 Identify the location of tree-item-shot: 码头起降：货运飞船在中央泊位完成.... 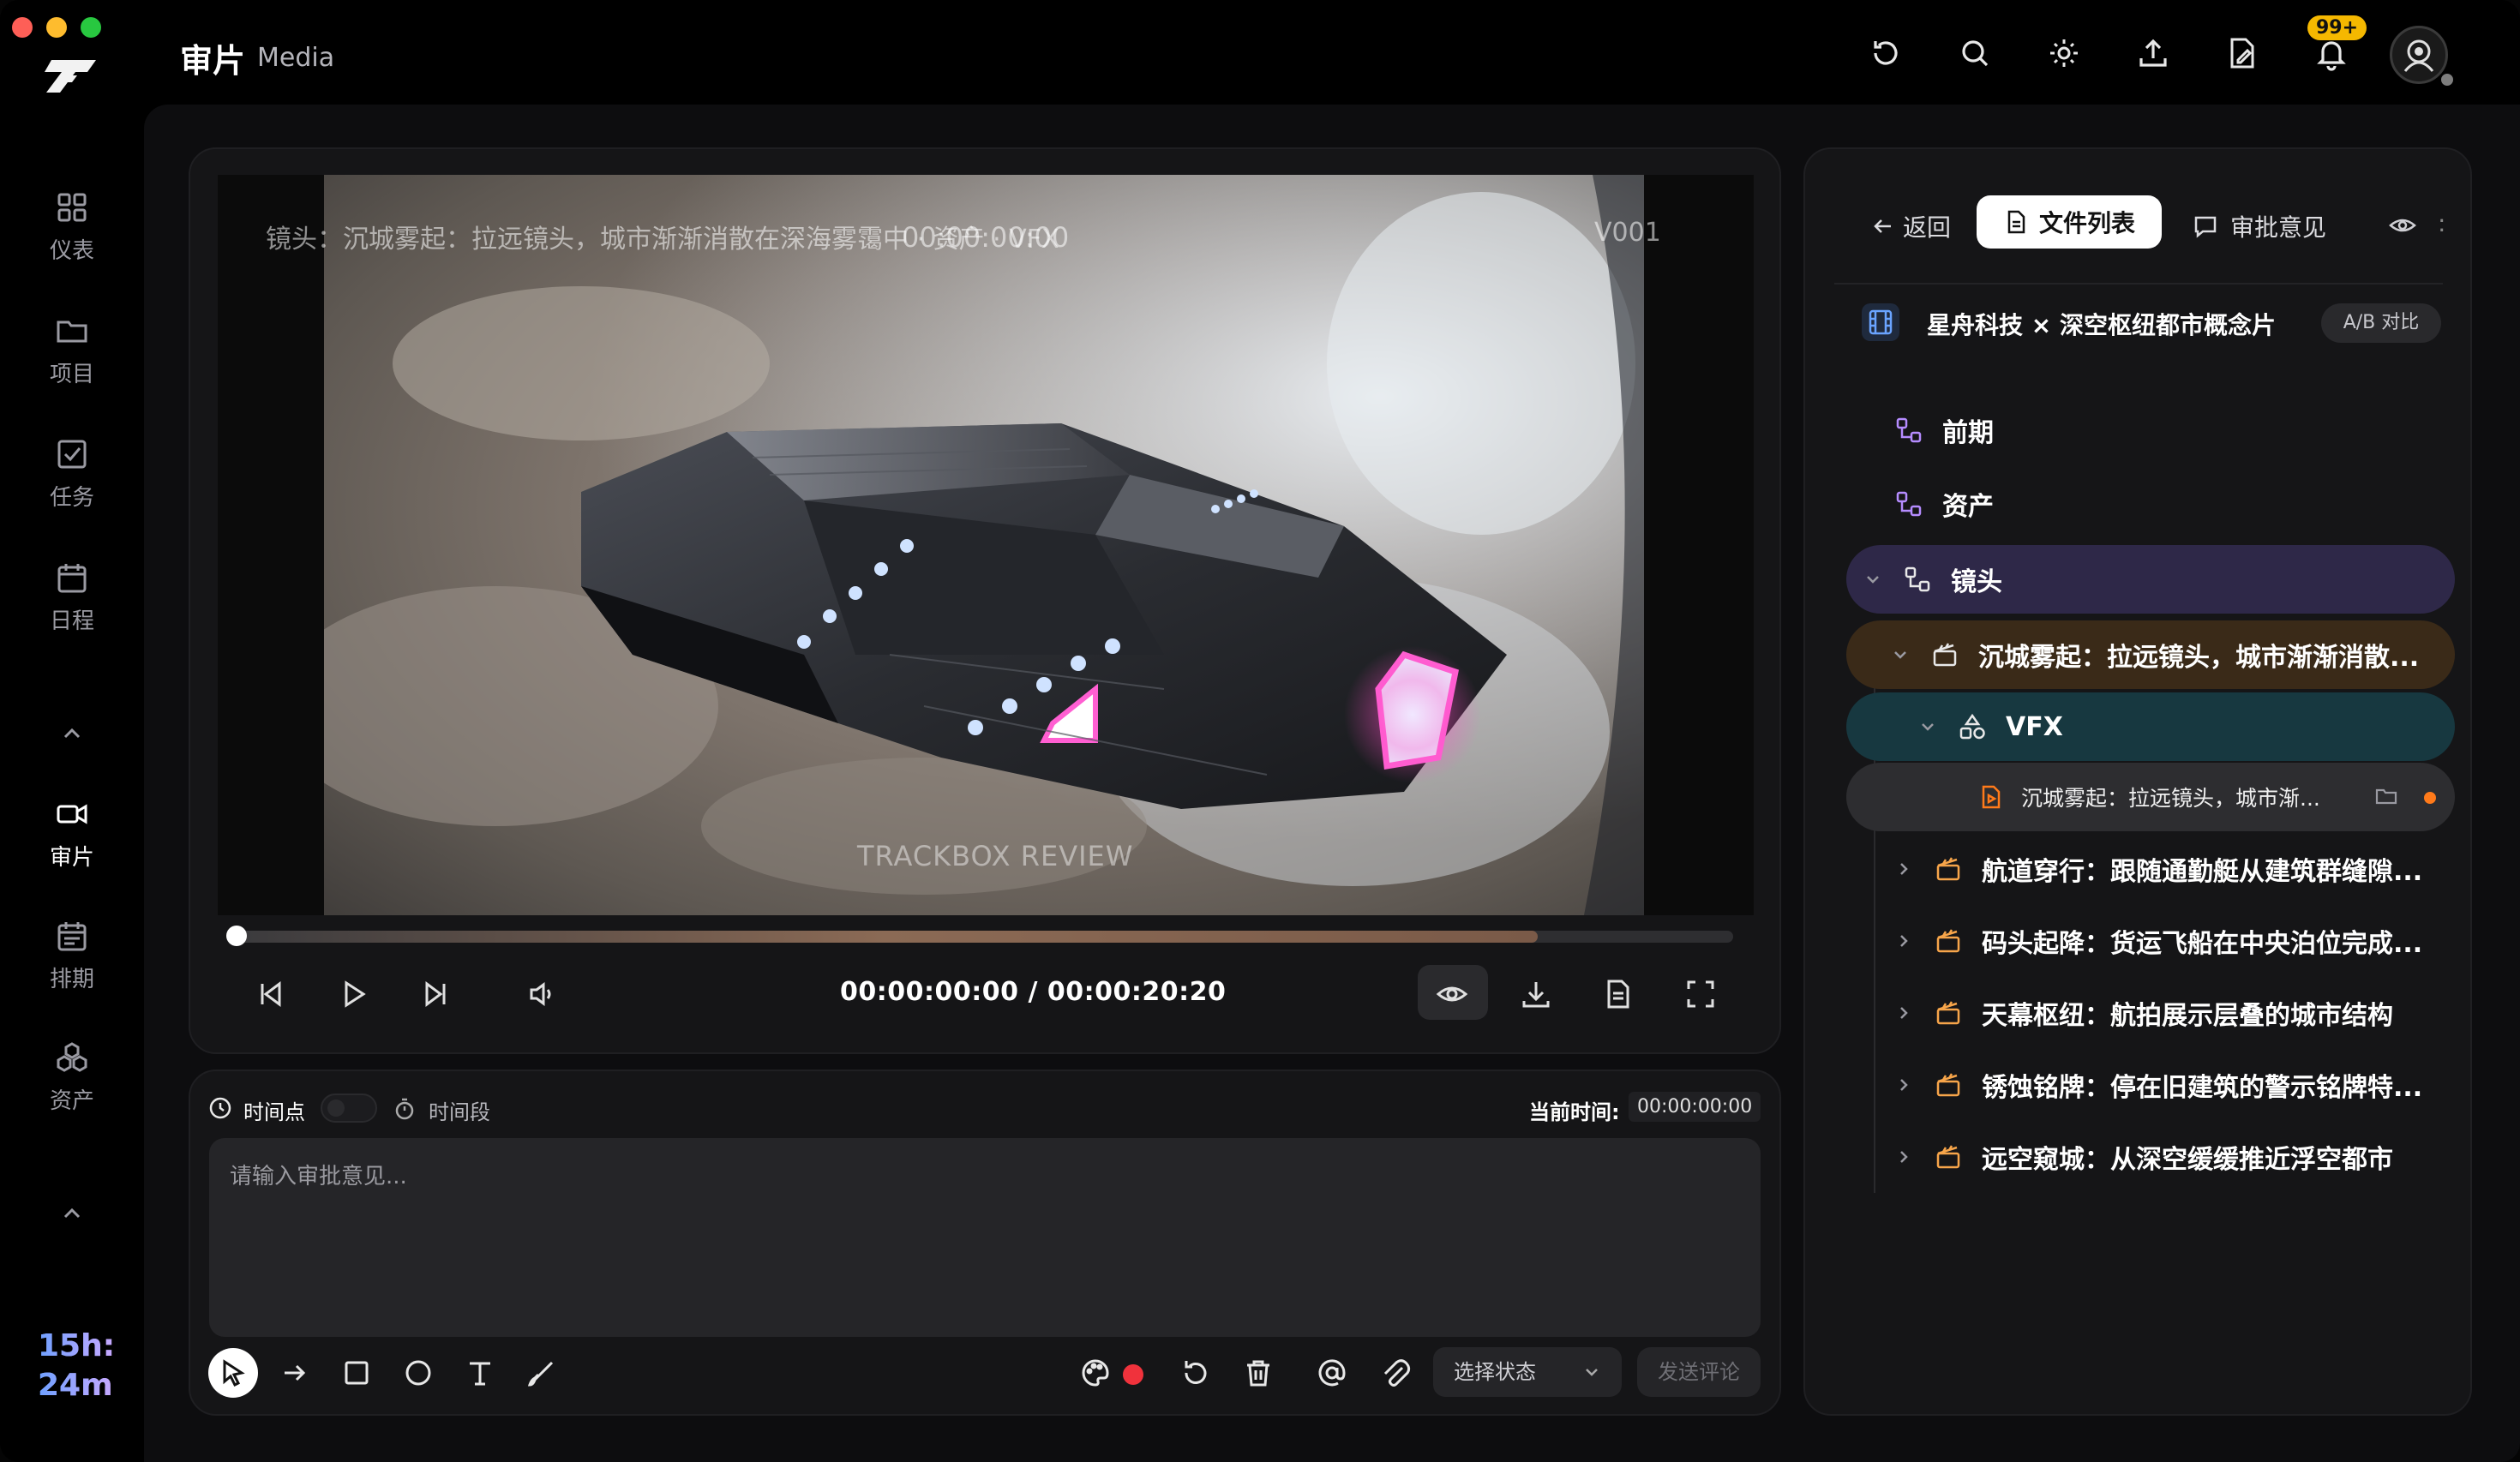
(2158, 941).